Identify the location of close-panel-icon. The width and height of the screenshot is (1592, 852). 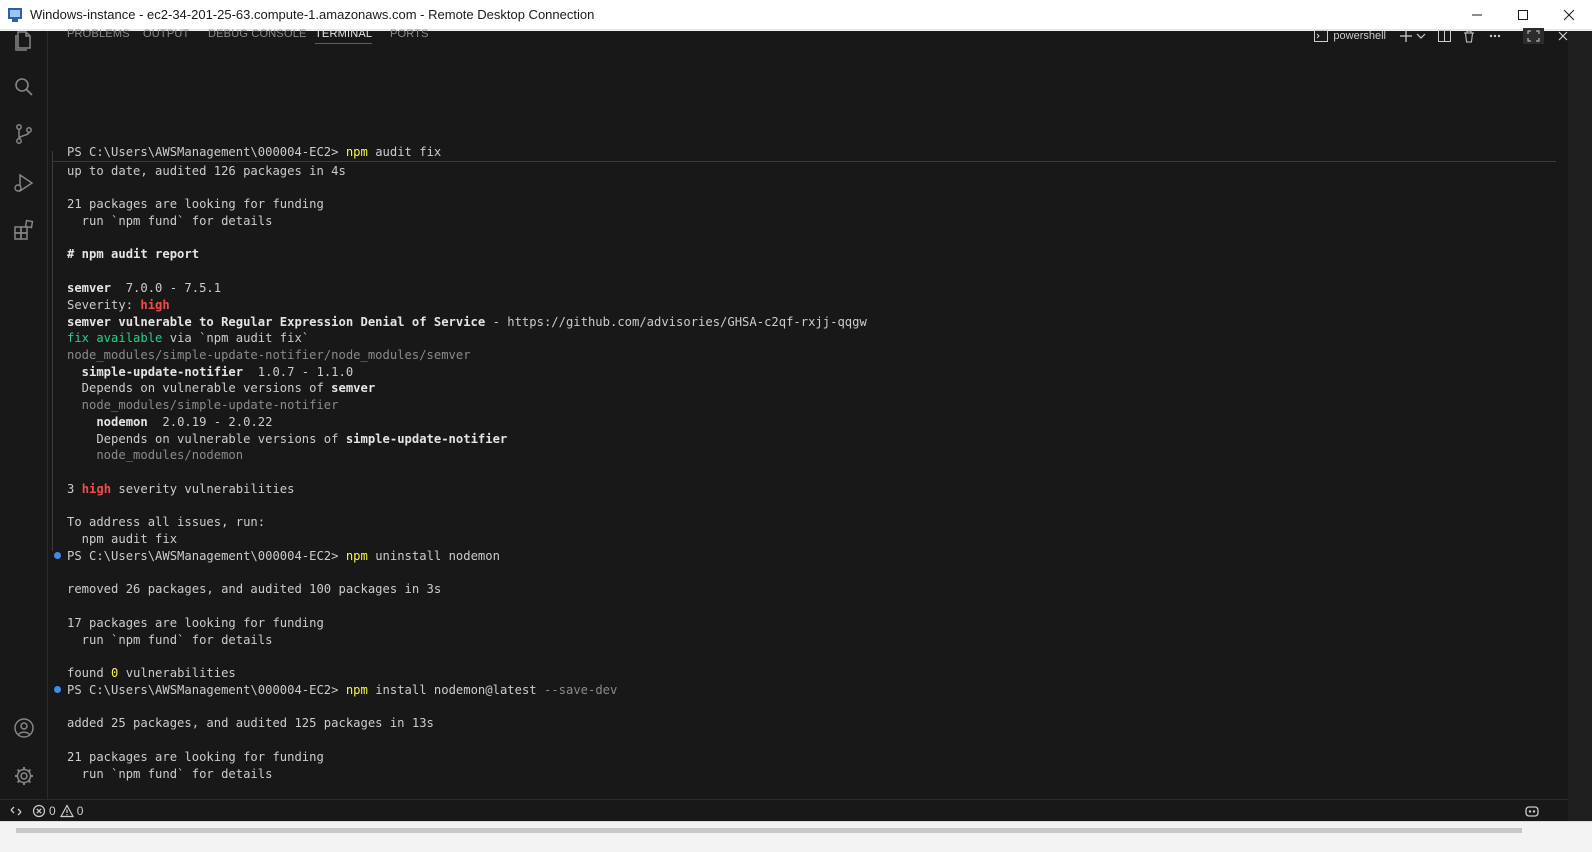
(1563, 36).